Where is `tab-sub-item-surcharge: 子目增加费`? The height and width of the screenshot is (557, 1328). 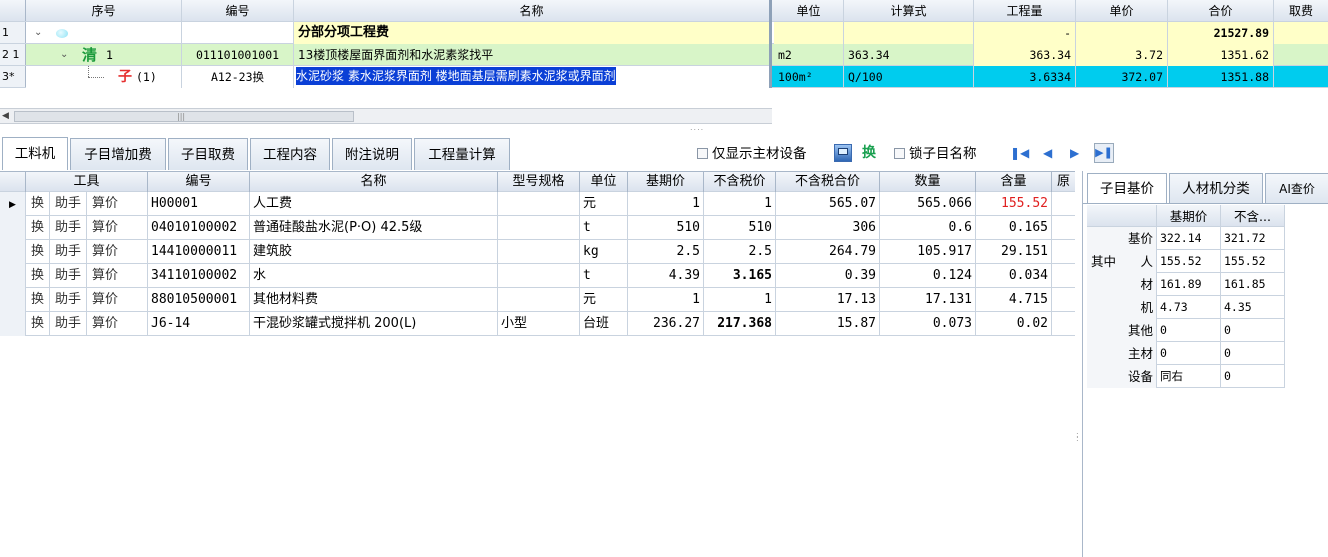
tab-sub-item-surcharge: 子目增加费 is located at coordinates (118, 154).